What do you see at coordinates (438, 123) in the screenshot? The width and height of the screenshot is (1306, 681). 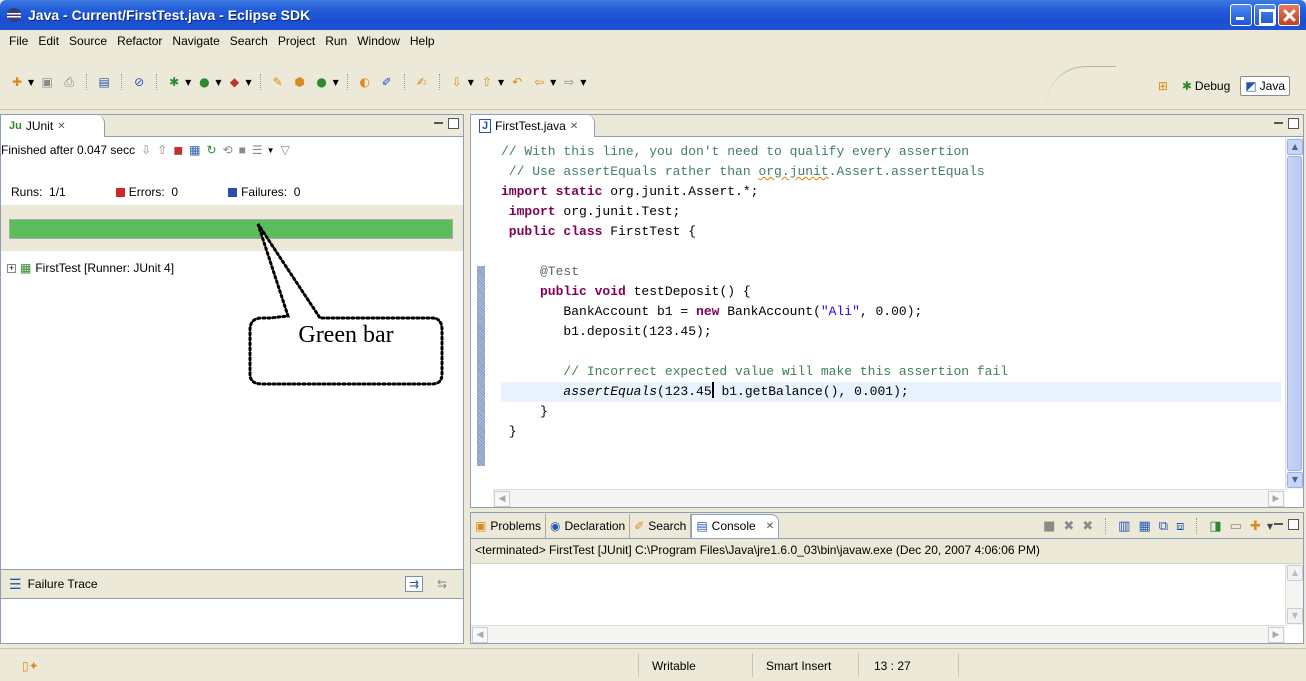 I see `minimize-view-icon` at bounding box center [438, 123].